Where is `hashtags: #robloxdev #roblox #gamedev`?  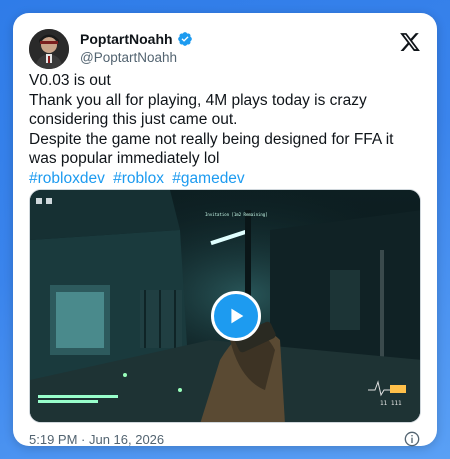
hashtags: #robloxdev #roblox #gamedev is located at coordinates (225, 179).